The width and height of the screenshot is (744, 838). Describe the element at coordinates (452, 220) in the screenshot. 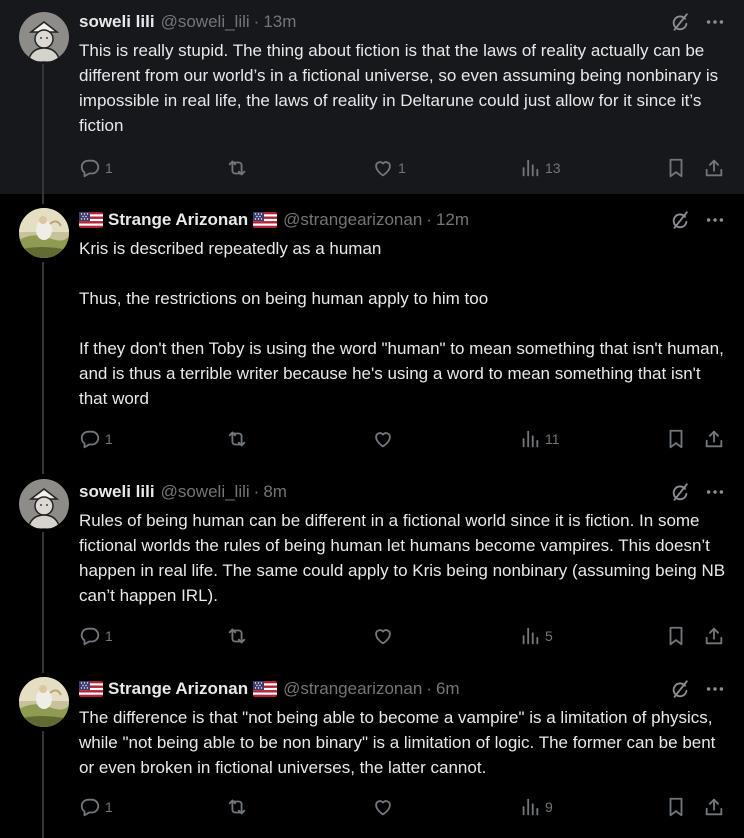

I see `timestamp: 12m` at that location.